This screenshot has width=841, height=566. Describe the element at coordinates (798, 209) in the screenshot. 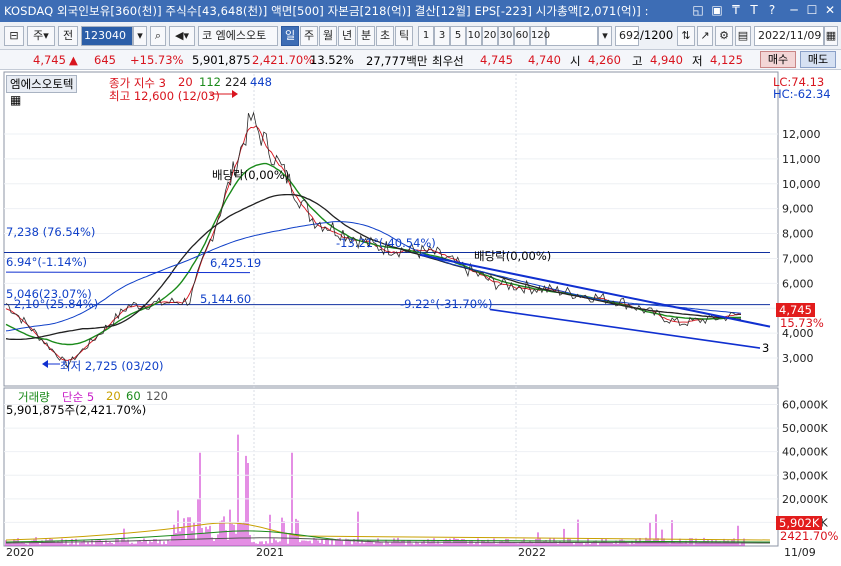

I see `price-tick-label: 9,000` at that location.